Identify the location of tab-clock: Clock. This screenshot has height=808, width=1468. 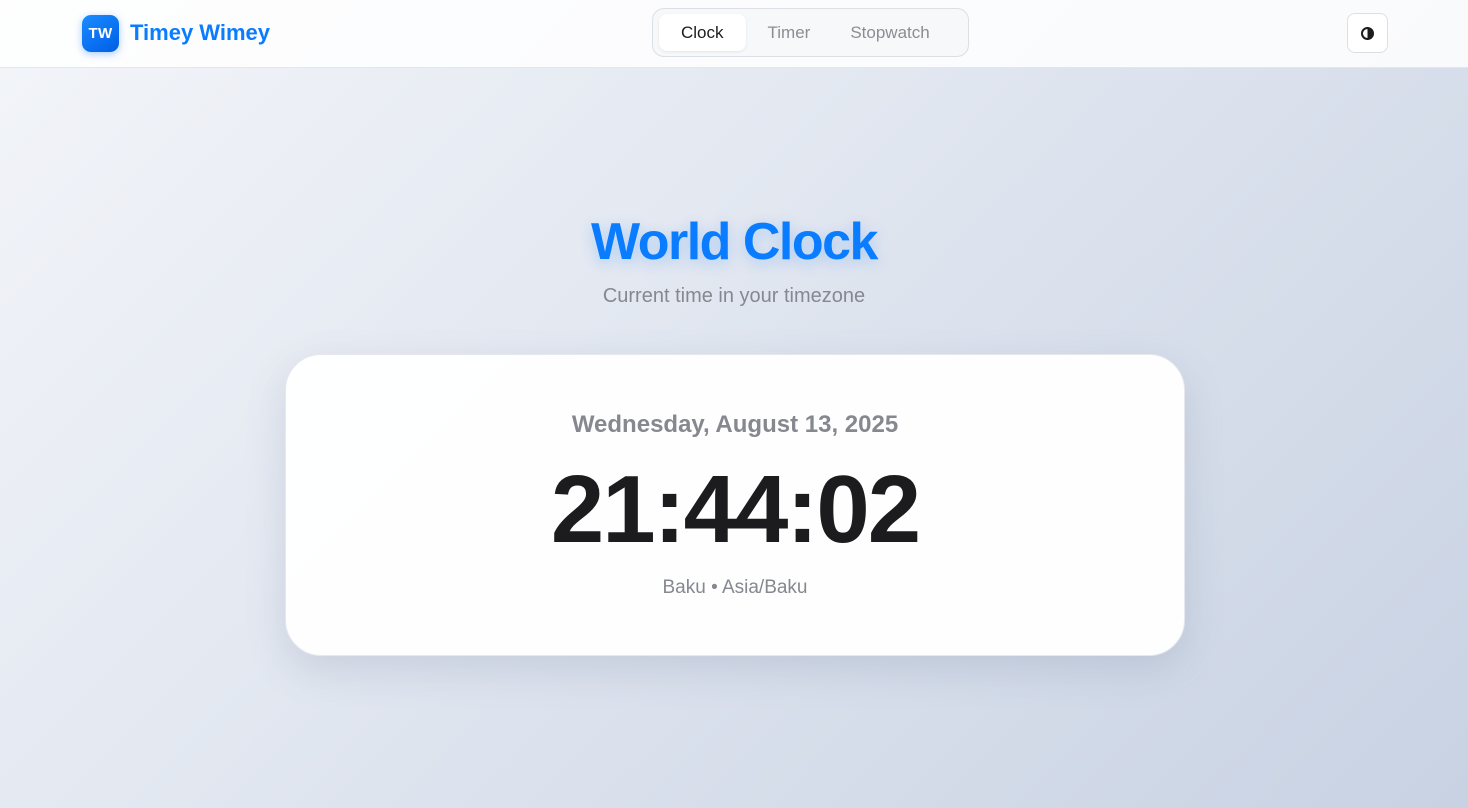
(702, 32).